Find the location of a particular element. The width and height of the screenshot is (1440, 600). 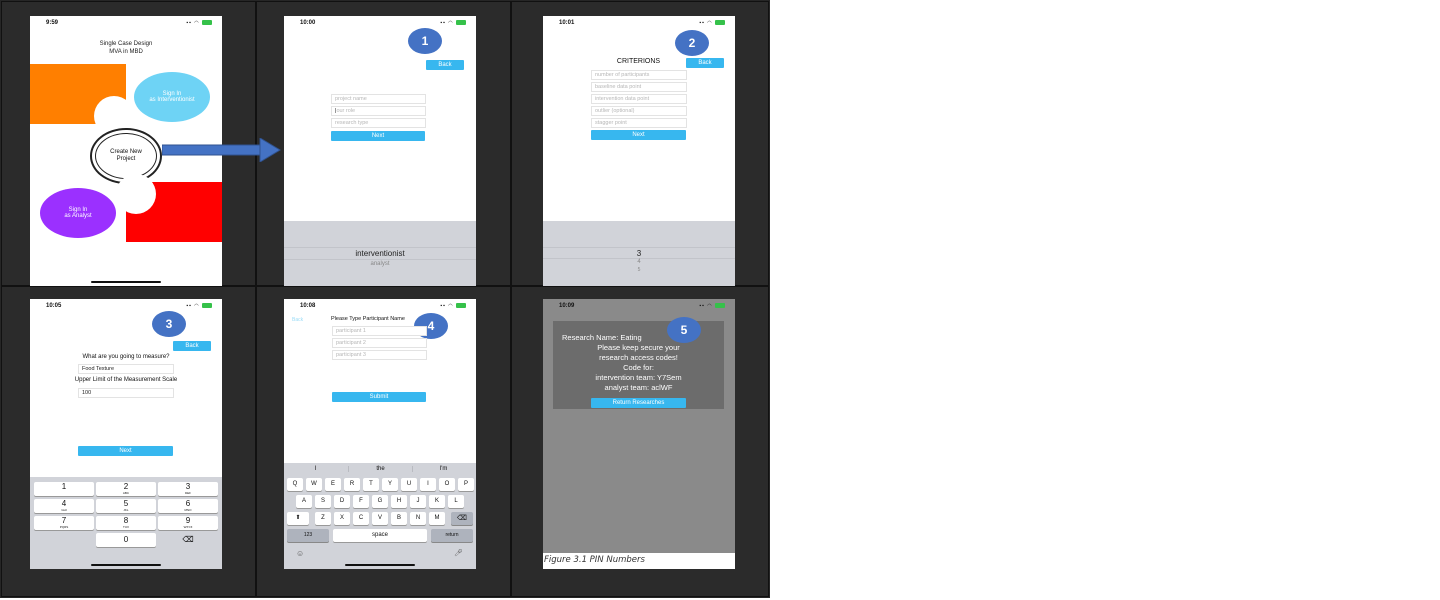

key-3: 3 DEF is located at coordinates (188, 489).